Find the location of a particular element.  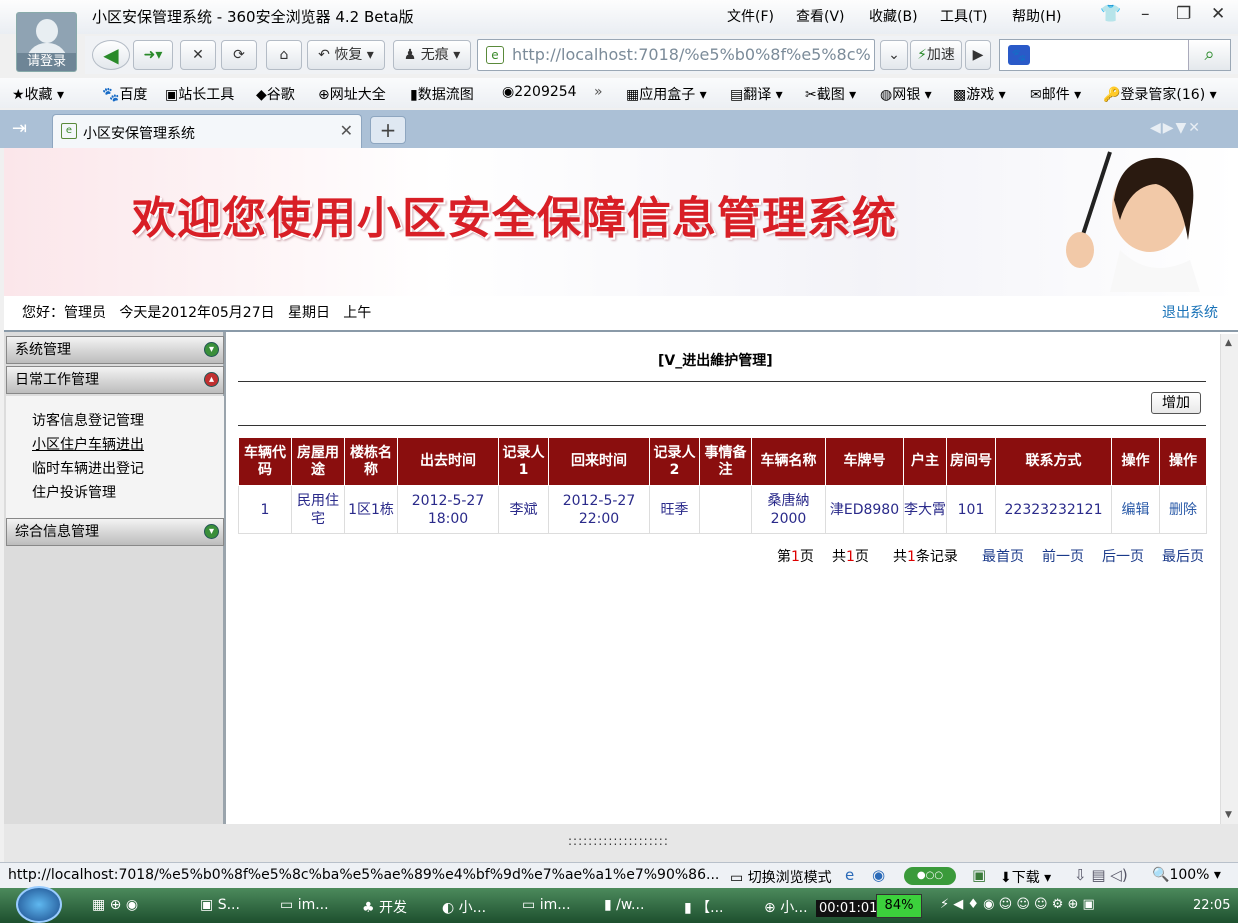

sidebar-section-system: 系统管理 ▾ is located at coordinates (115, 350).